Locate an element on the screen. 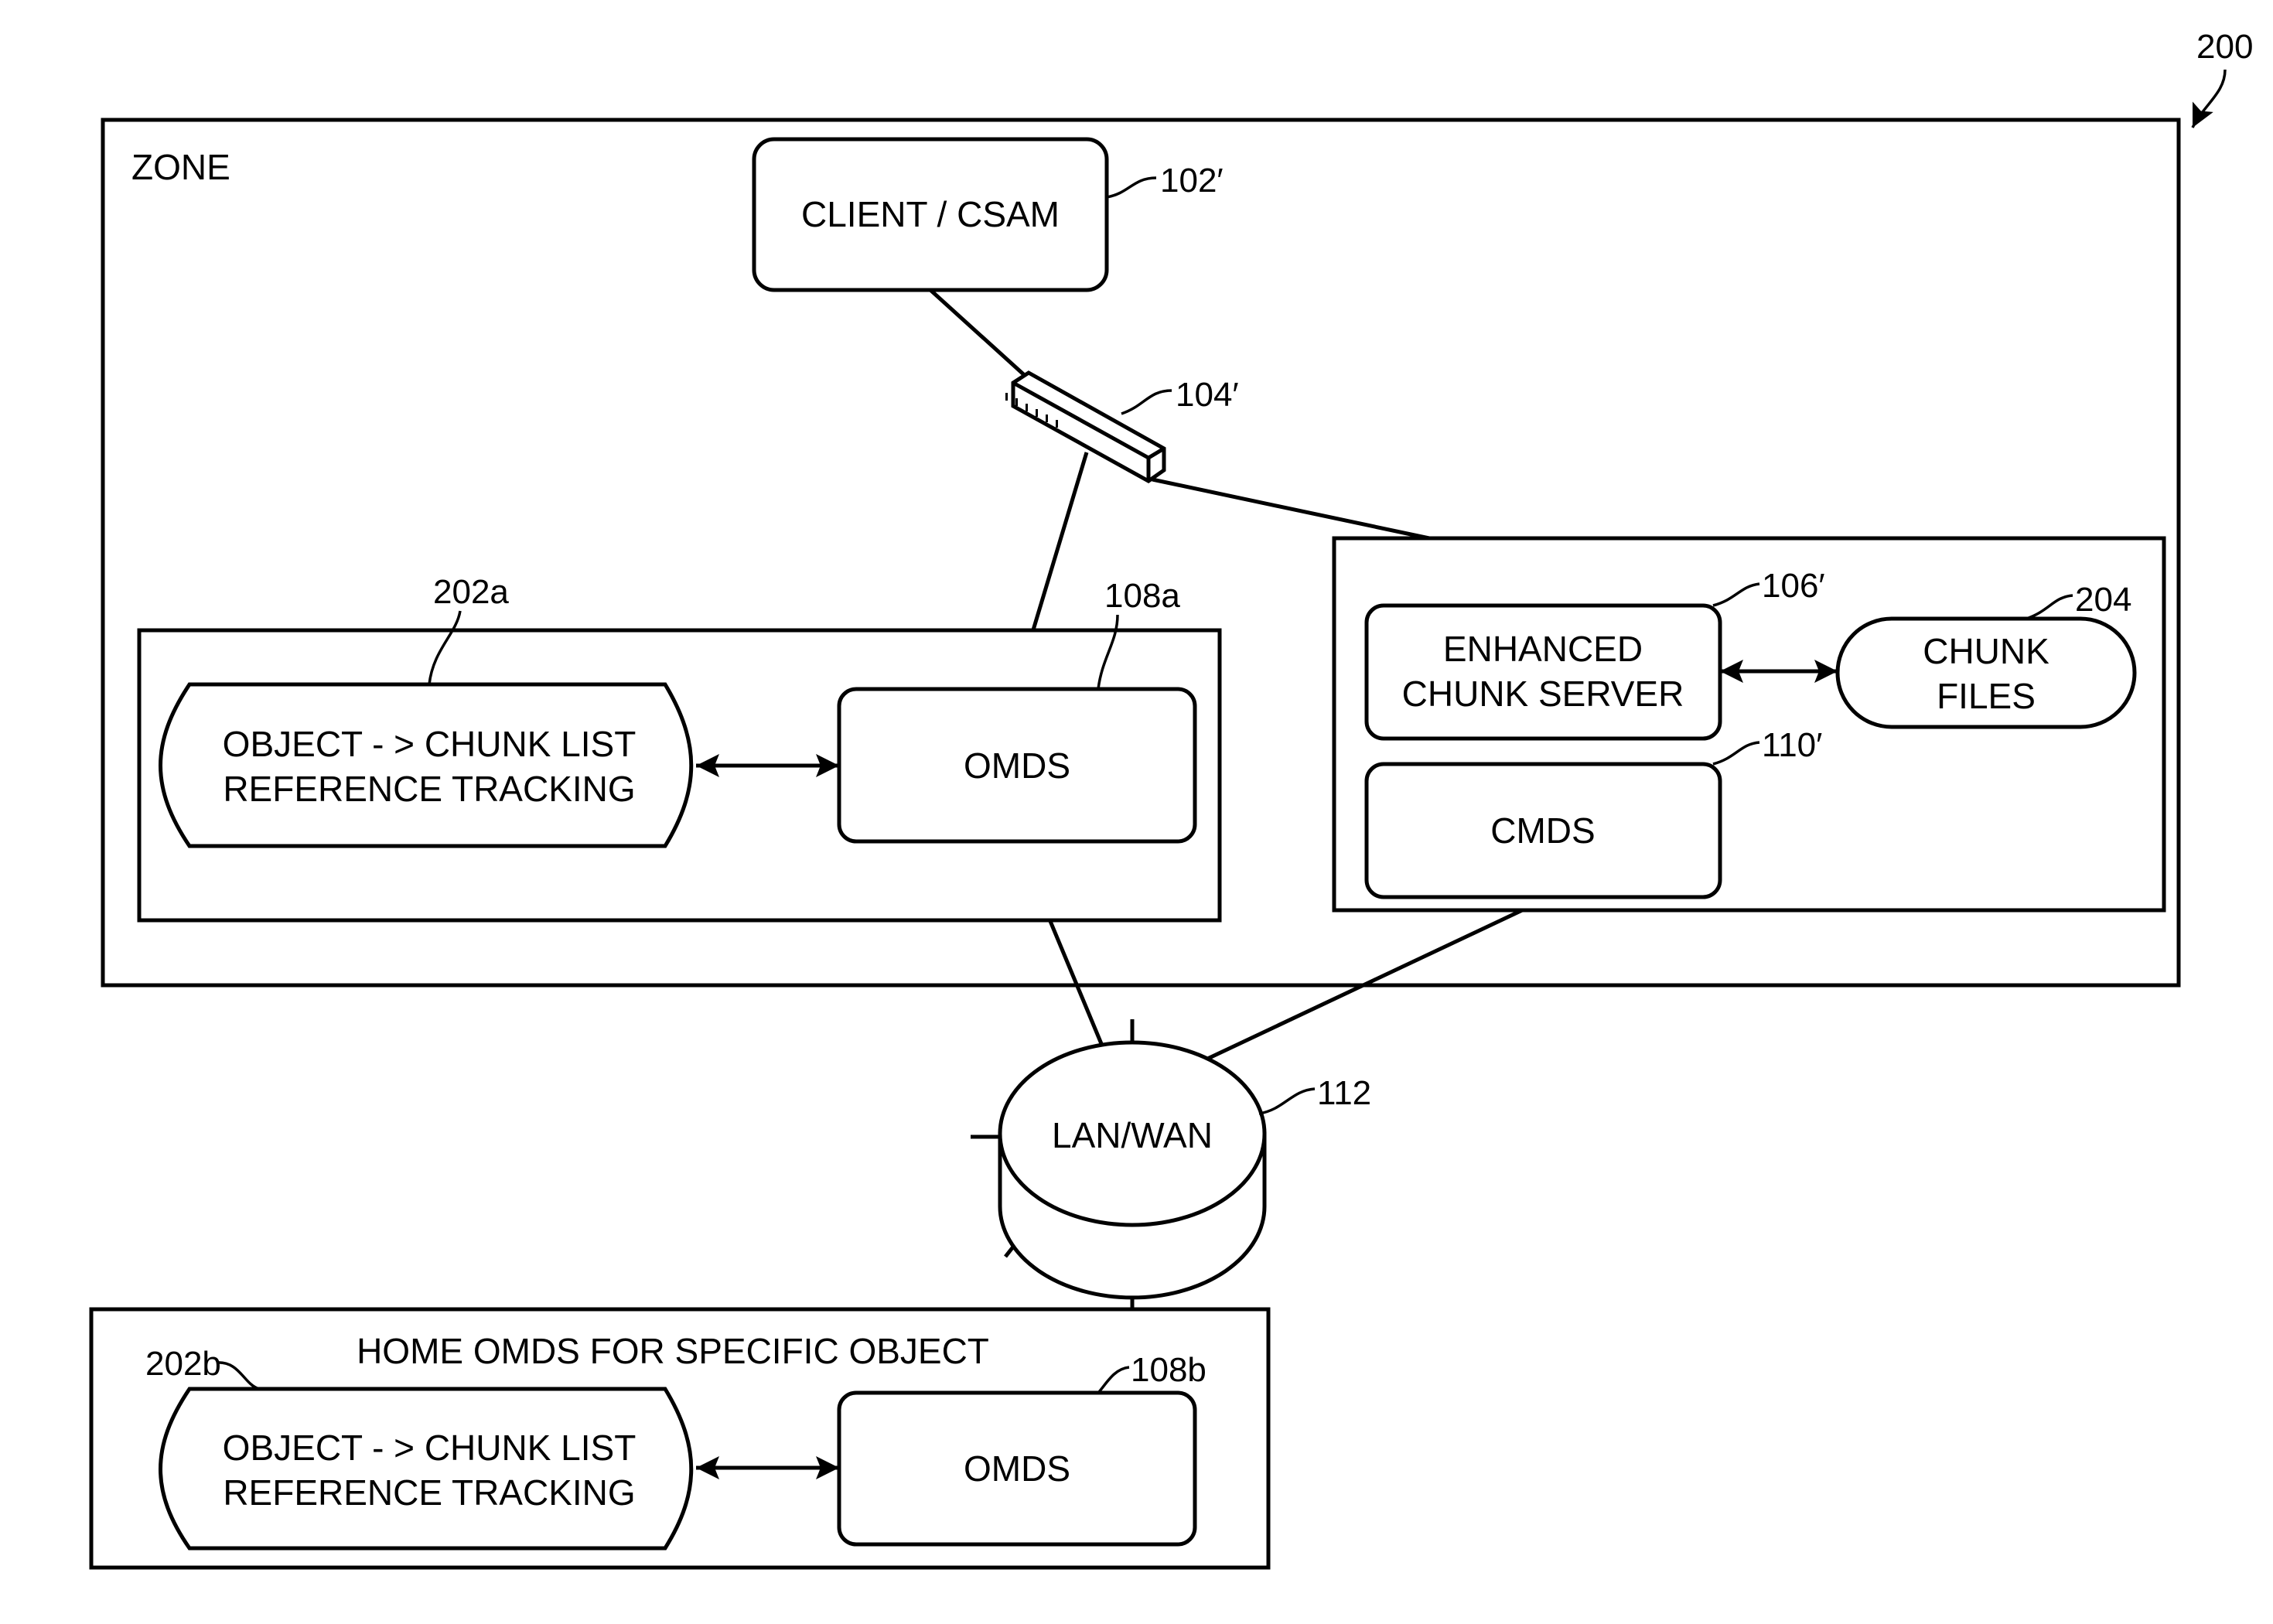 The image size is (2273, 1624). chunk-files-line2: FILES is located at coordinates (1986, 696).